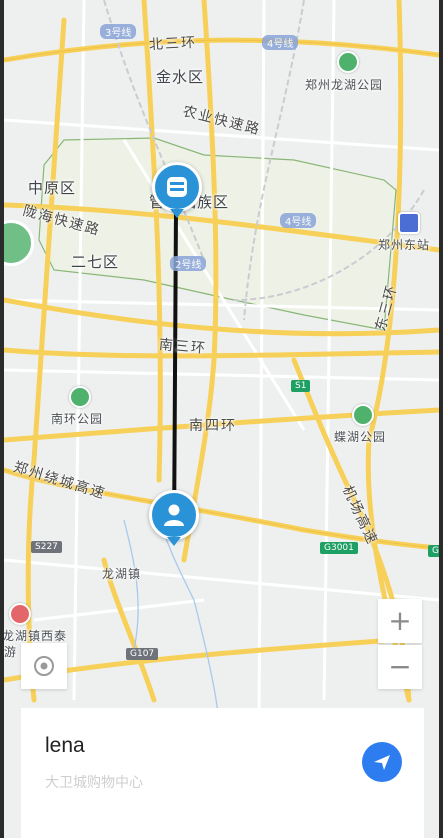 This screenshot has height=838, width=443. I want to click on highway-shield: G1, so click(433, 551).